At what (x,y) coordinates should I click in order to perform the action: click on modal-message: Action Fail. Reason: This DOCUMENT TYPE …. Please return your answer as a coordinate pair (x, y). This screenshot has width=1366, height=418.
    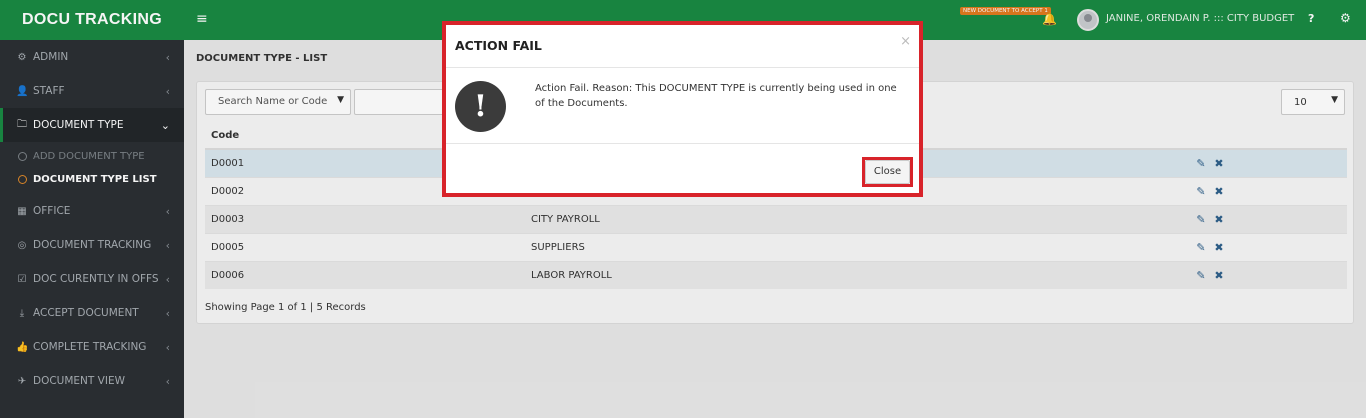
    Looking at the image, I should click on (716, 96).